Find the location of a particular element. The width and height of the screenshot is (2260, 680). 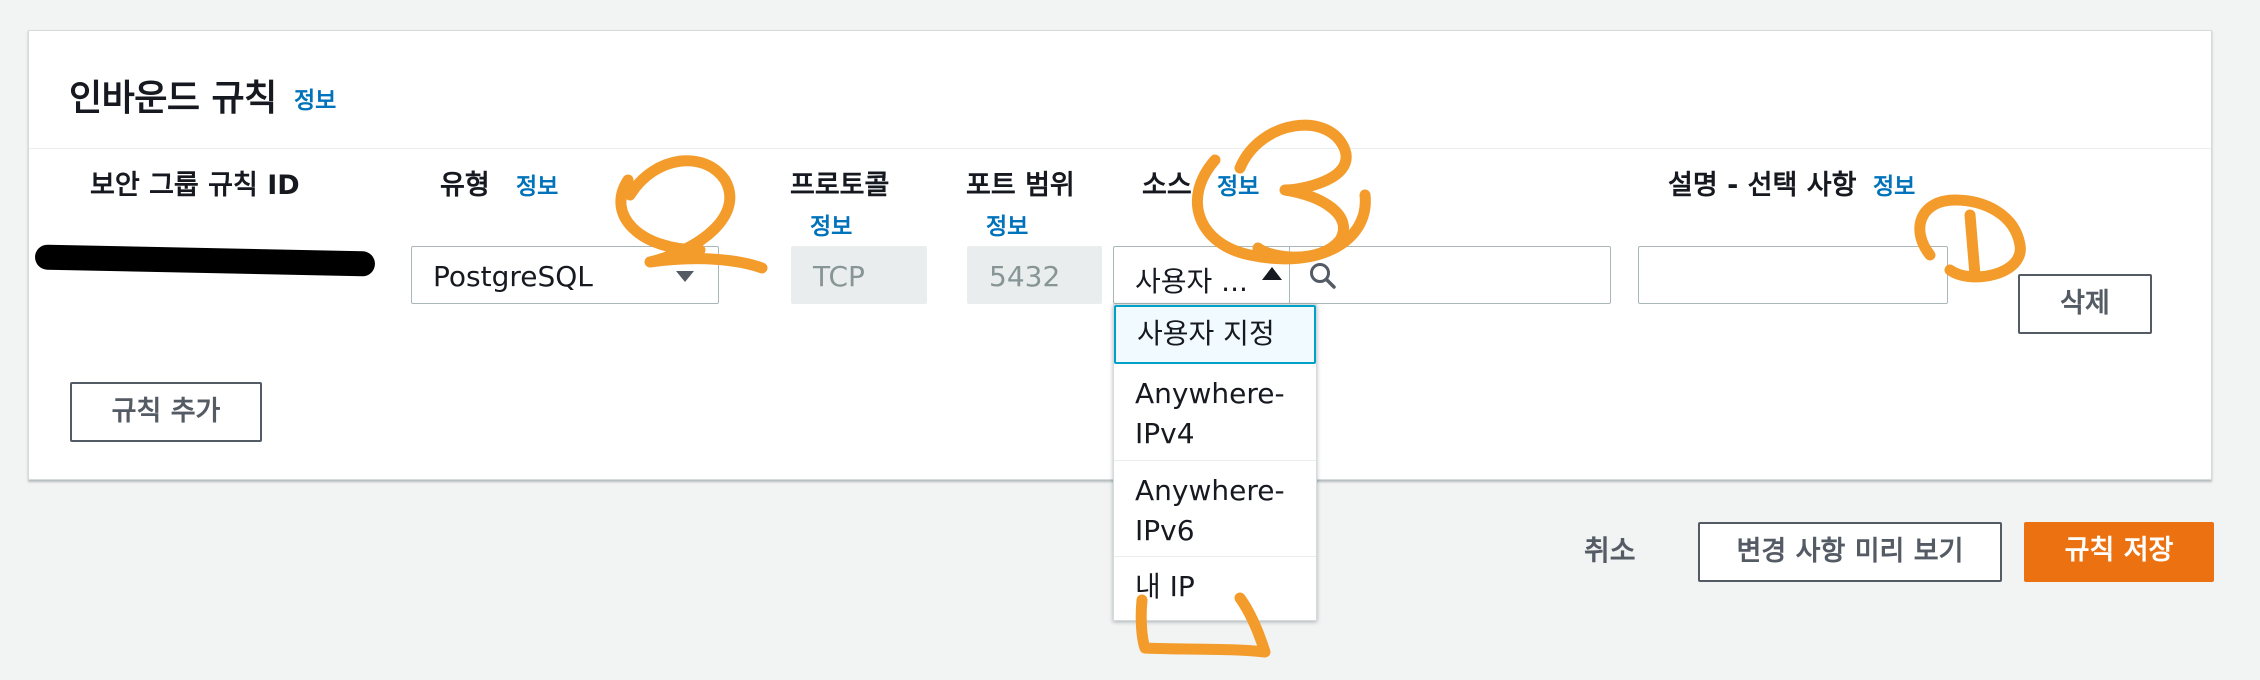

col-header-rule-id: 보안 그룹 규칙 ID is located at coordinates (195, 185).